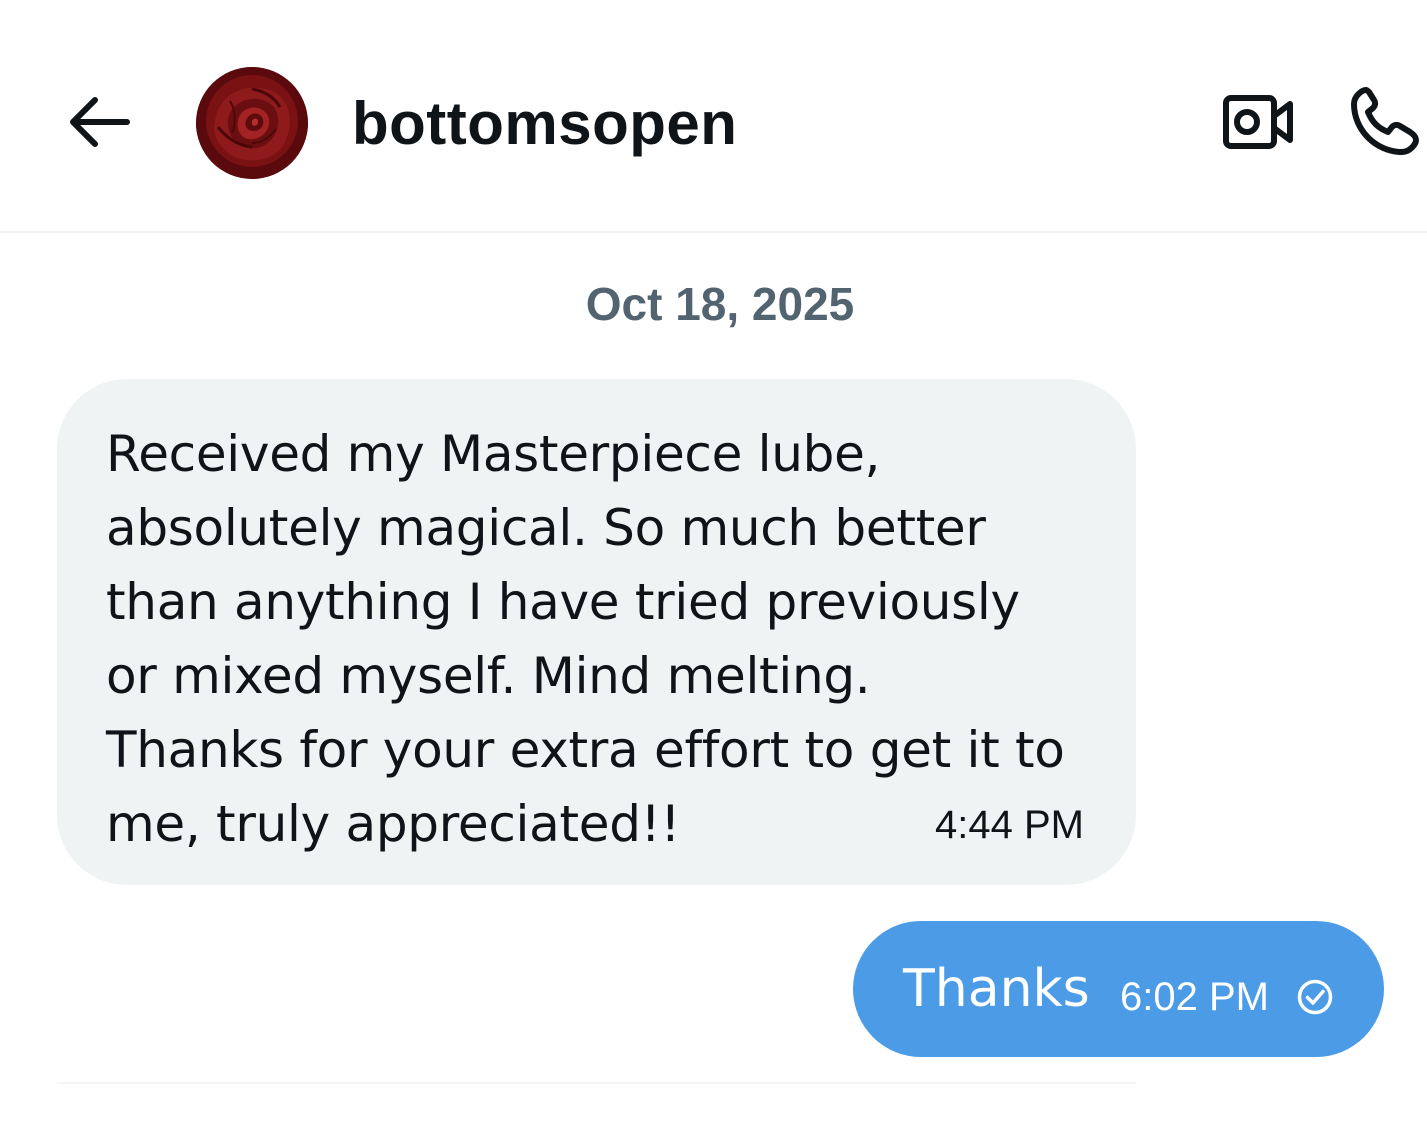 The height and width of the screenshot is (1144, 1427). Describe the element at coordinates (1118, 989) in the screenshot. I see `outgoing-message-bubble: Thanks 6:02 PM` at that location.